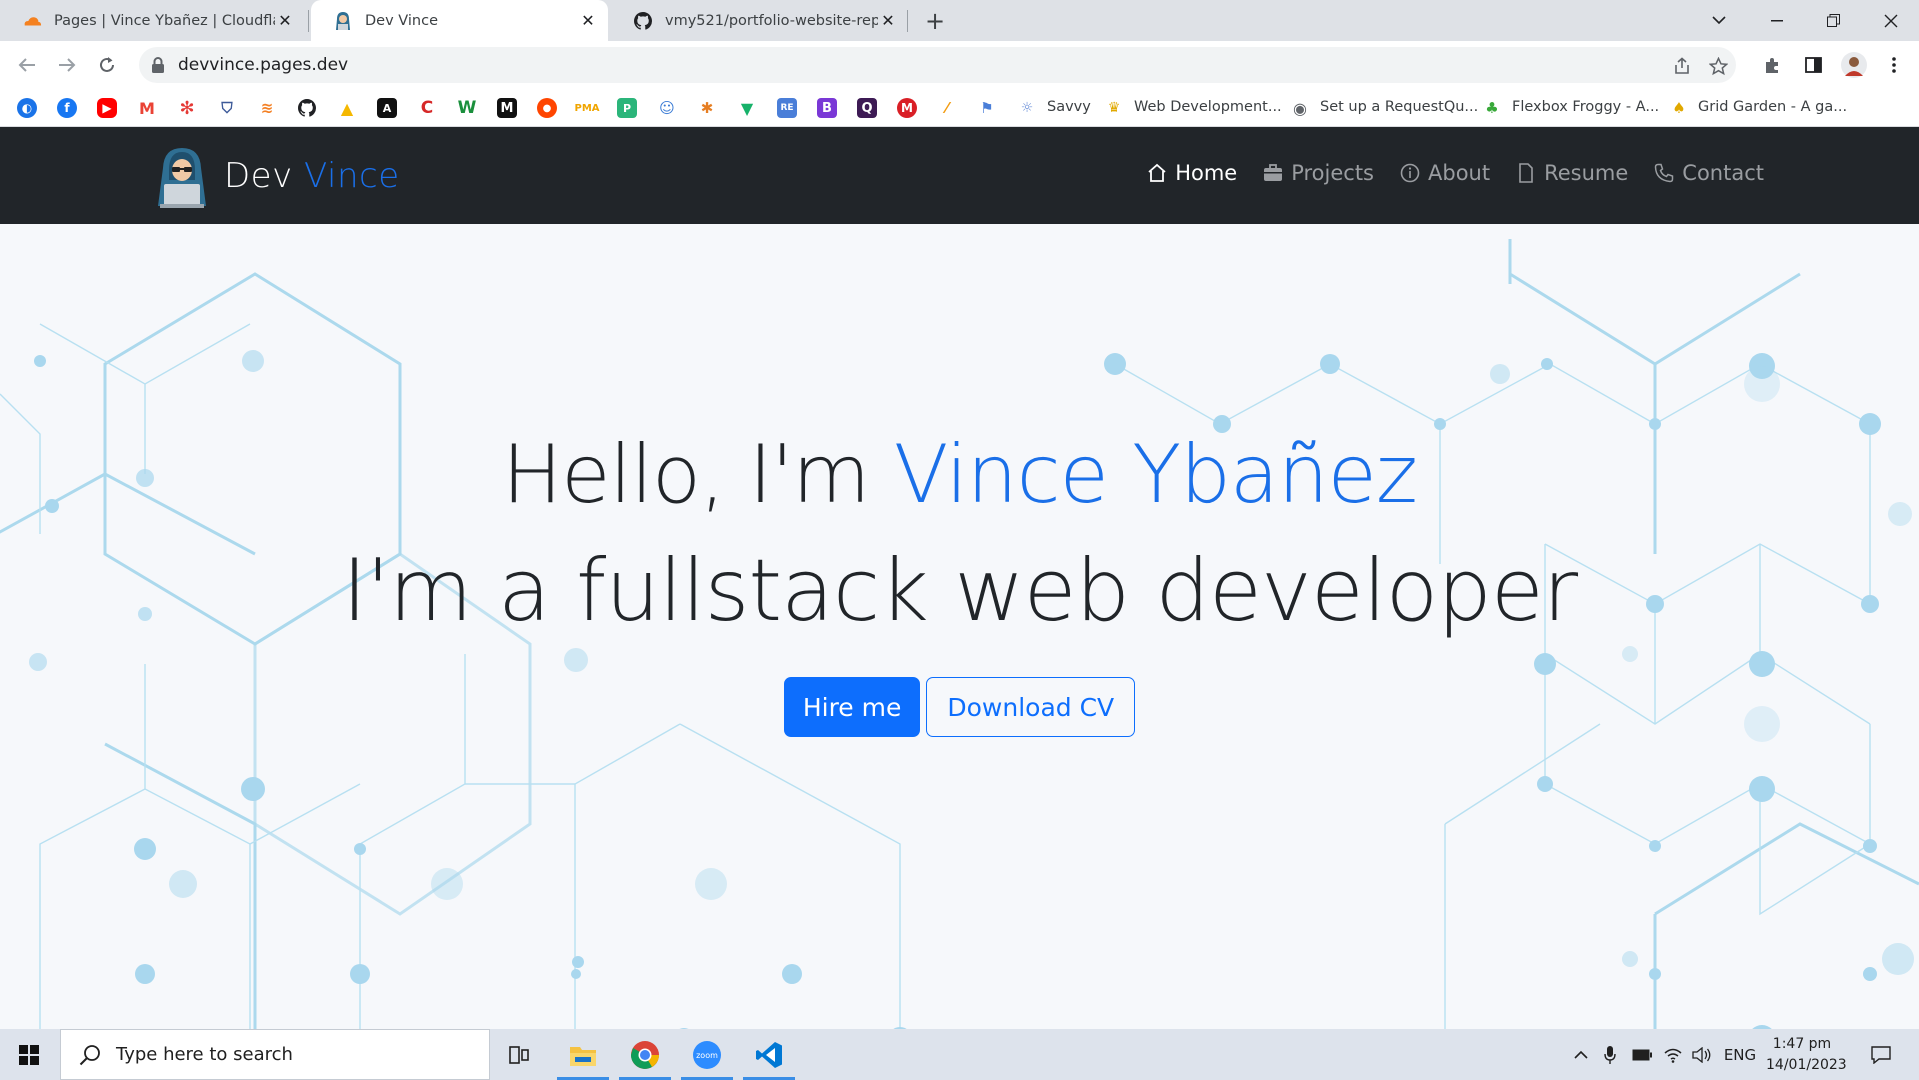 Image resolution: width=1919 pixels, height=1080 pixels. What do you see at coordinates (707, 1054) in the screenshot?
I see `zoom-icon: zoom` at bounding box center [707, 1054].